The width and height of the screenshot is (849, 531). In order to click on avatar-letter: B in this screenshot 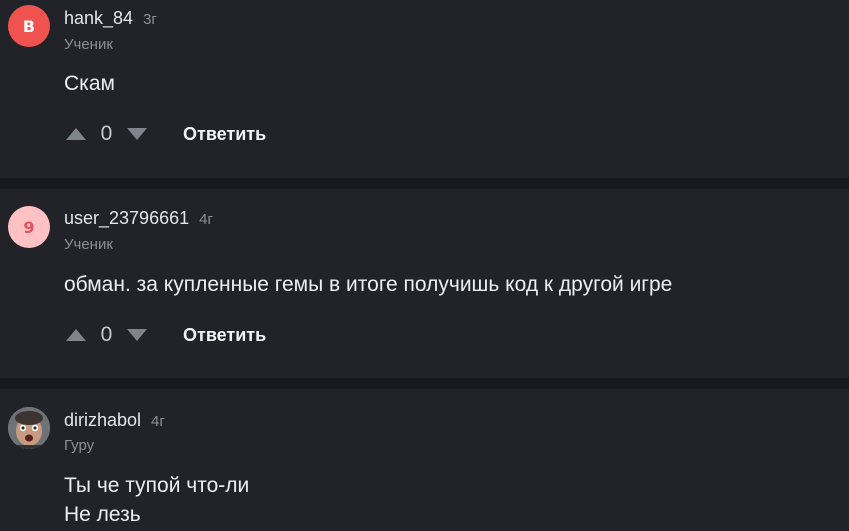, I will do `click(29, 26)`.